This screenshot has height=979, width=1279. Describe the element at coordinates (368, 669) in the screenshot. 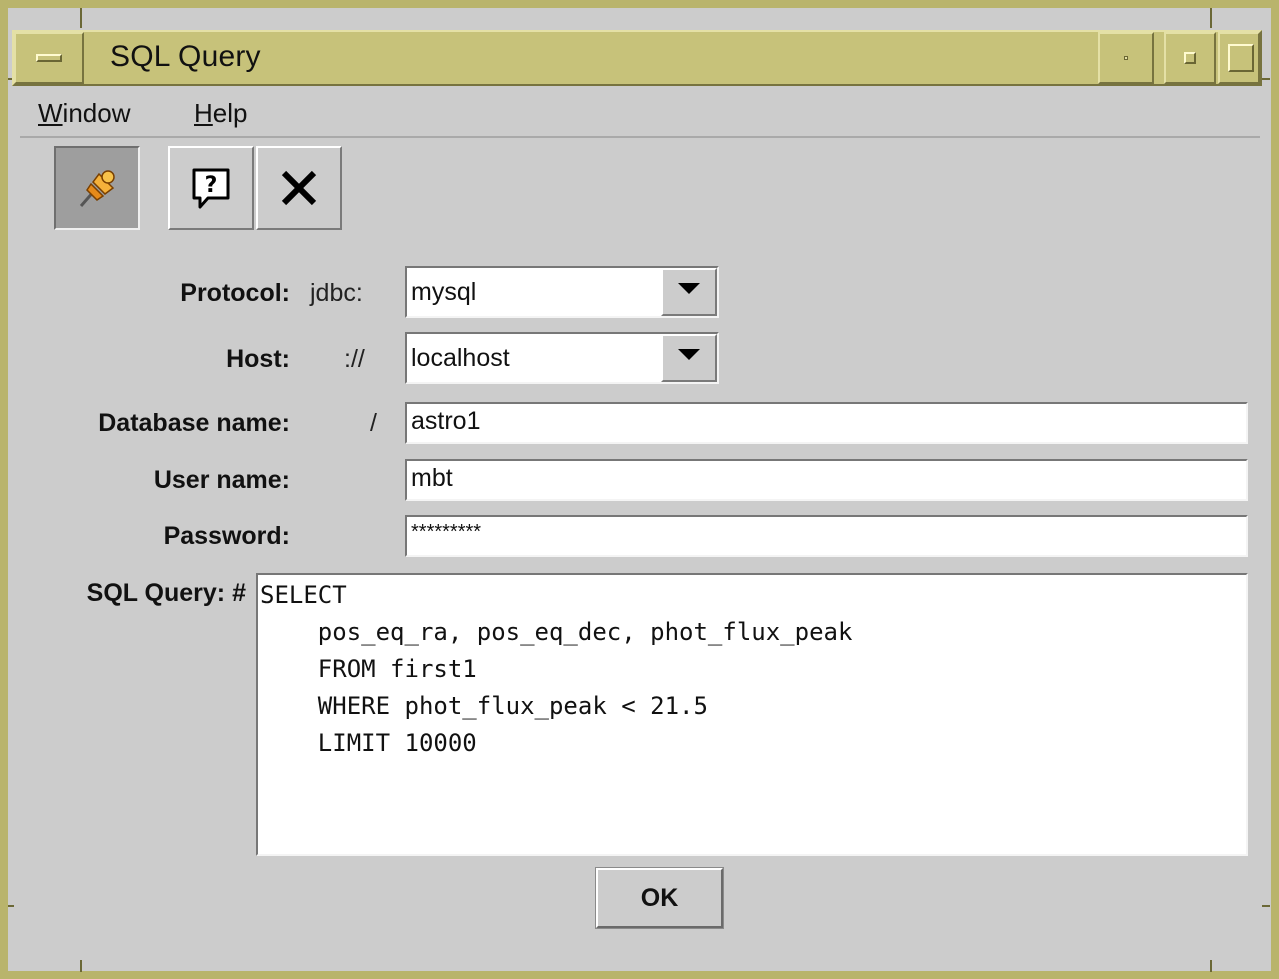

I see `query-line: FROM first1` at that location.